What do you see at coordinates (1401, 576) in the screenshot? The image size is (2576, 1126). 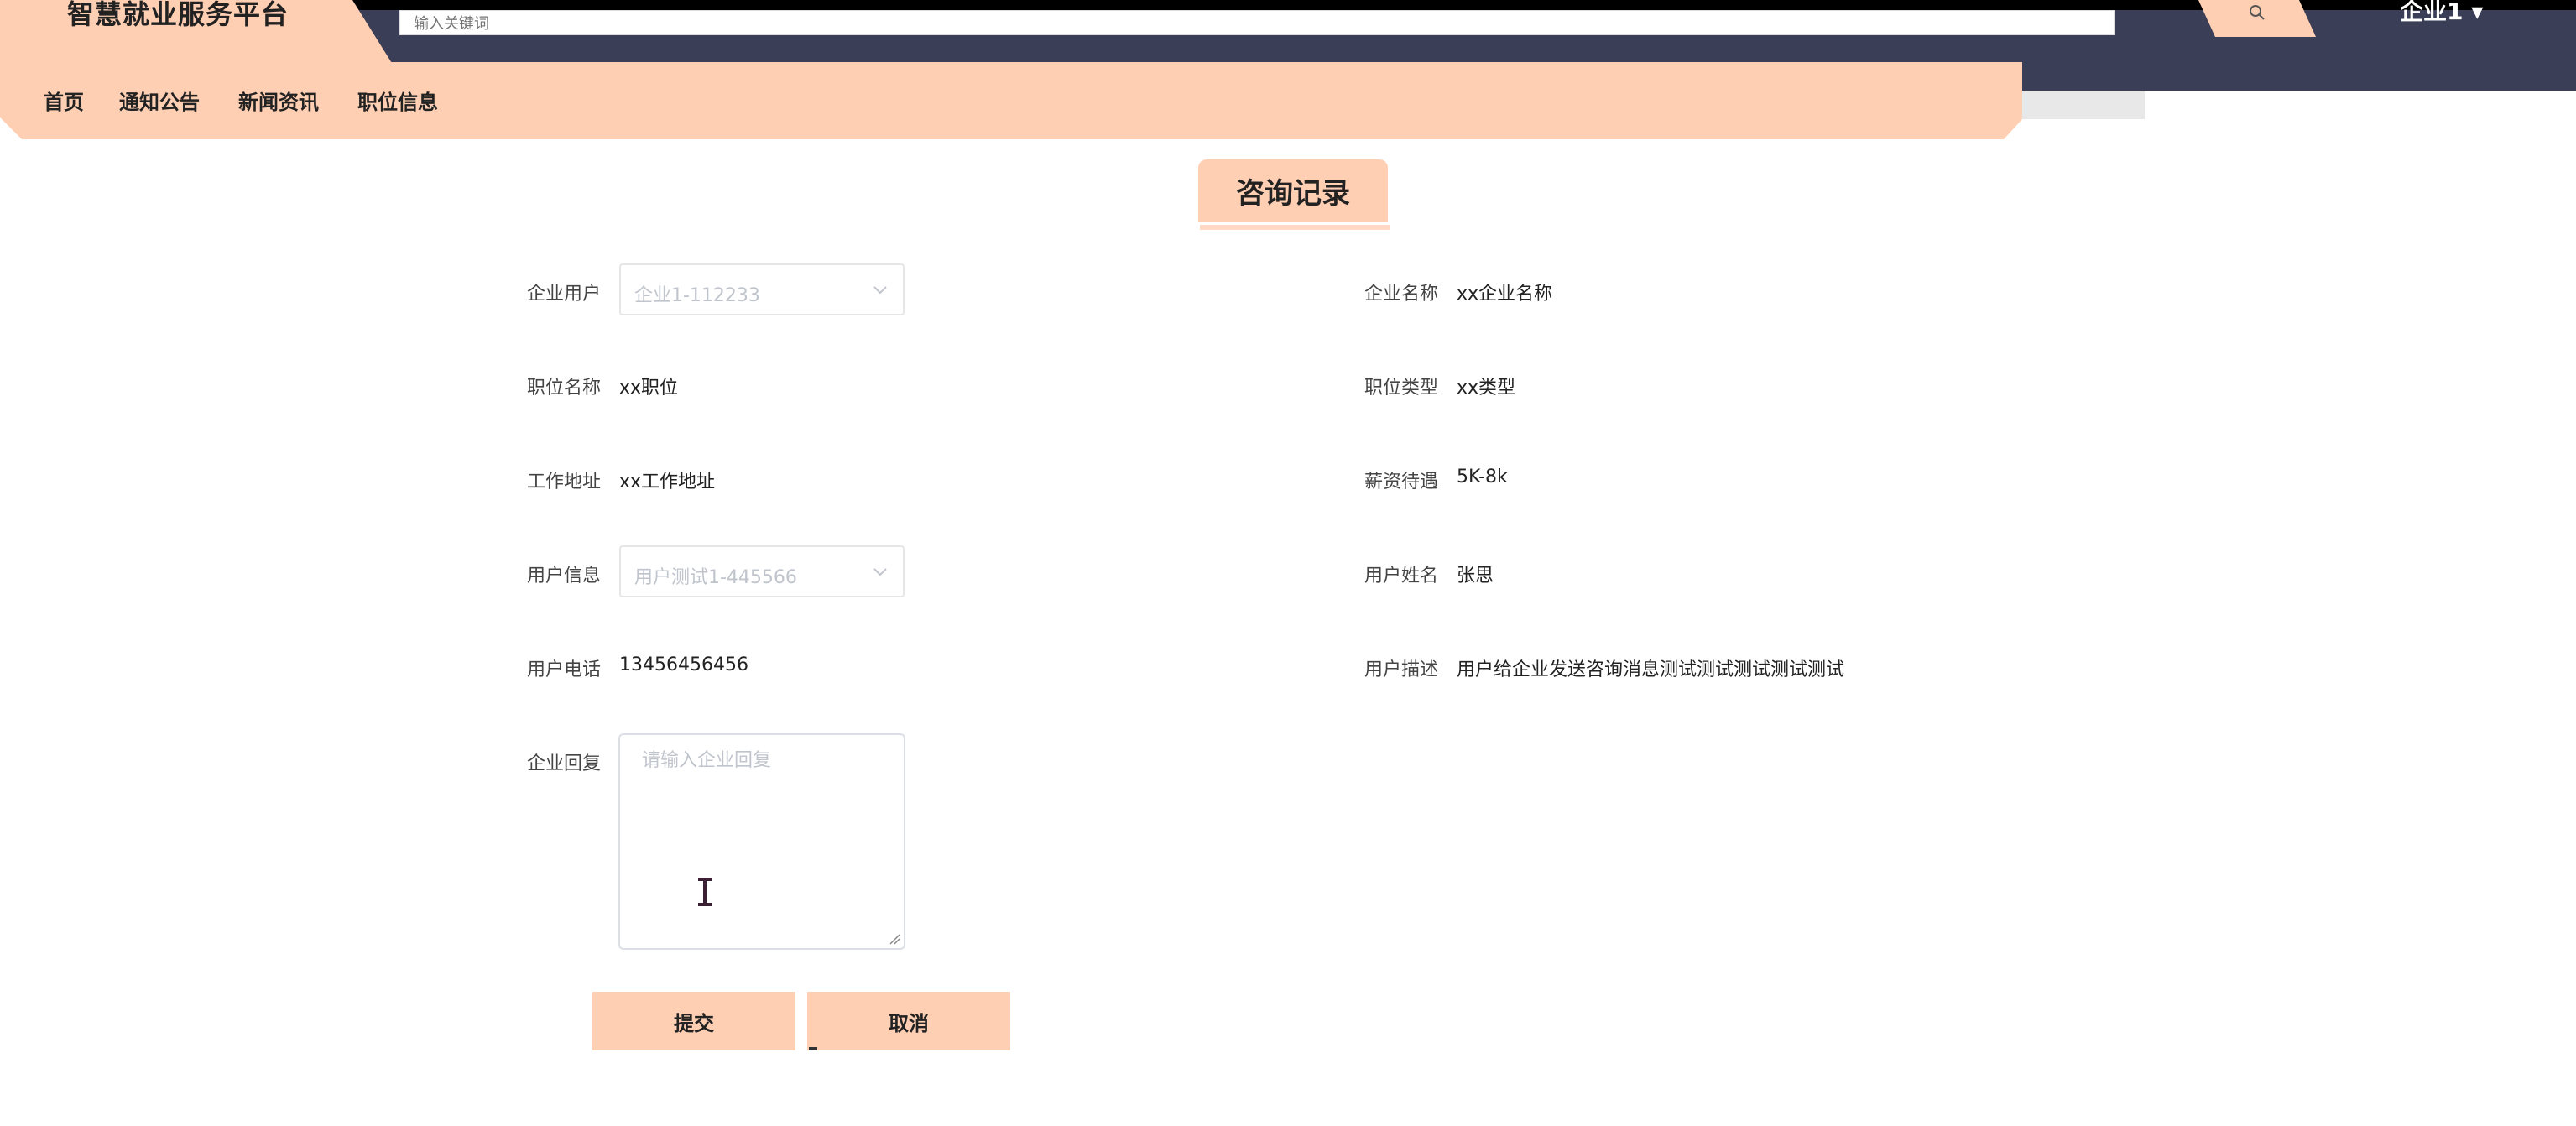 I see `user-name-label: 用户姓名` at bounding box center [1401, 576].